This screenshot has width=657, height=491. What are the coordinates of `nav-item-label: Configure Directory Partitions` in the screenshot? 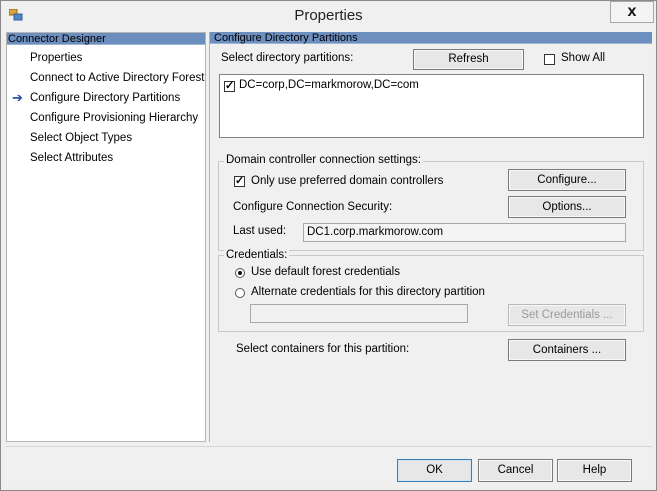 It's located at (105, 98).